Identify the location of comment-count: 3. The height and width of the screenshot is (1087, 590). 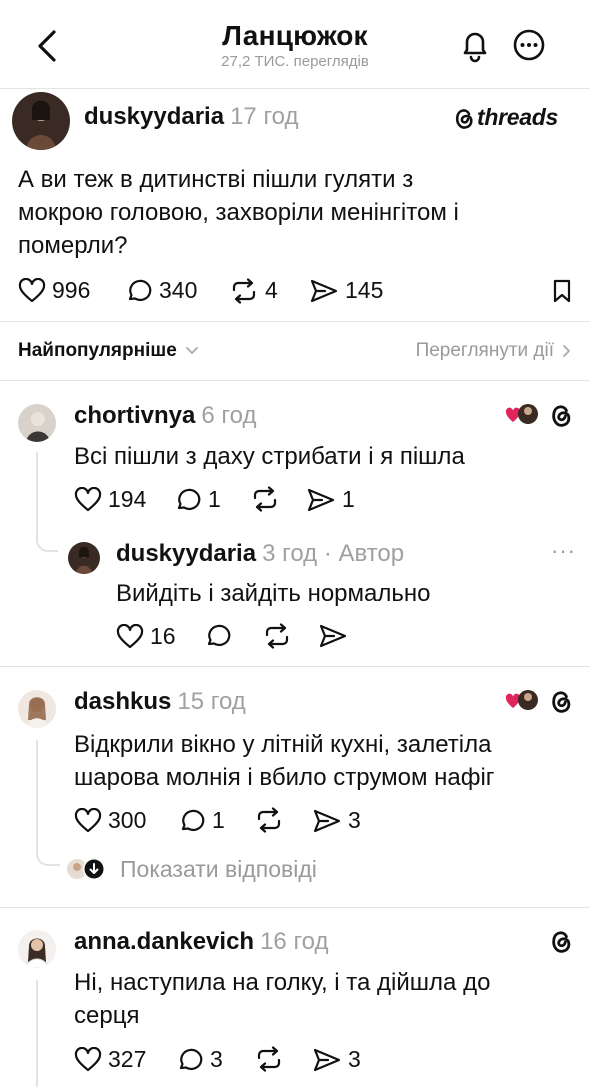
(216, 1059).